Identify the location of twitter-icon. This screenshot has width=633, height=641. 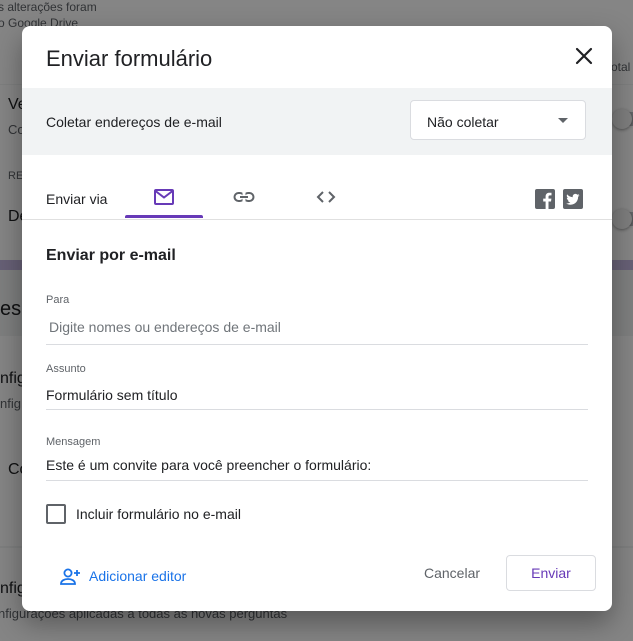
(573, 199).